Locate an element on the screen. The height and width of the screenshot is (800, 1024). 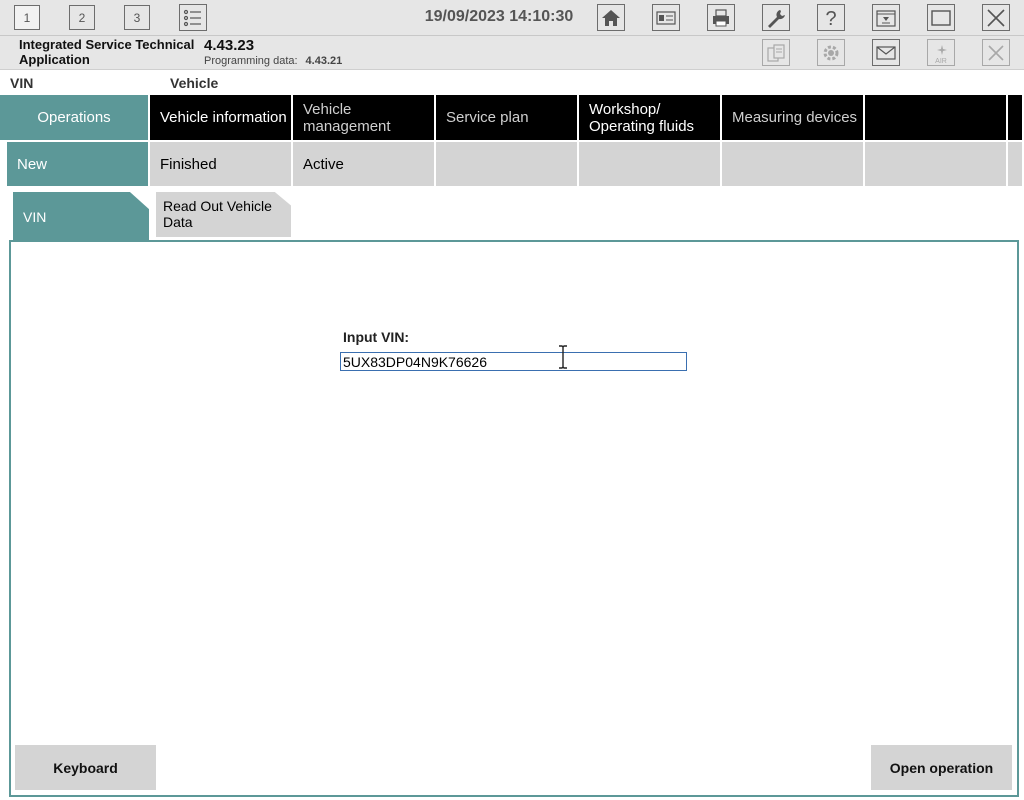
top-toolbar: 1 2 3 19/09/2023 14:10:30 ? is located at coordinates (512, 18).